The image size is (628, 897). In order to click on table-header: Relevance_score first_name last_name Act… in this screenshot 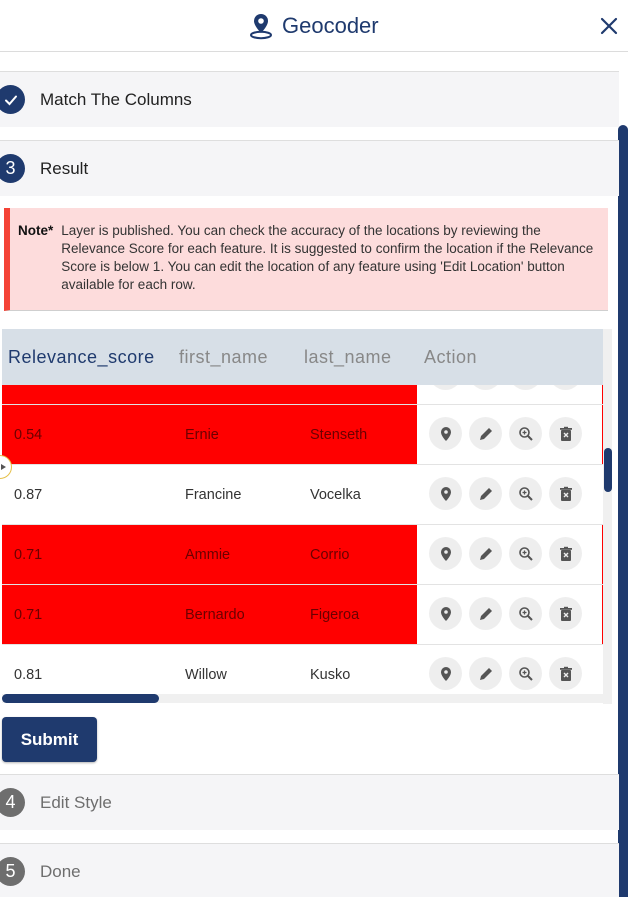, I will do `click(302, 357)`.